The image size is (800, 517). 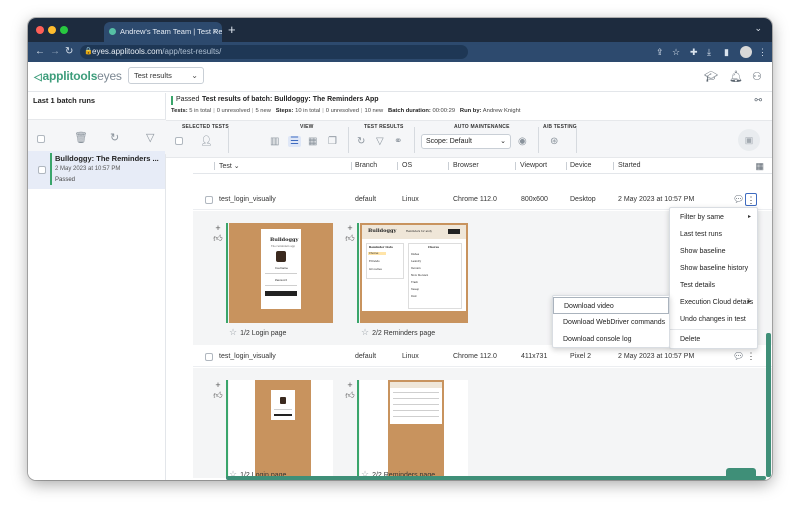 I want to click on bookmark-star-icon: ☆, so click(x=676, y=52).